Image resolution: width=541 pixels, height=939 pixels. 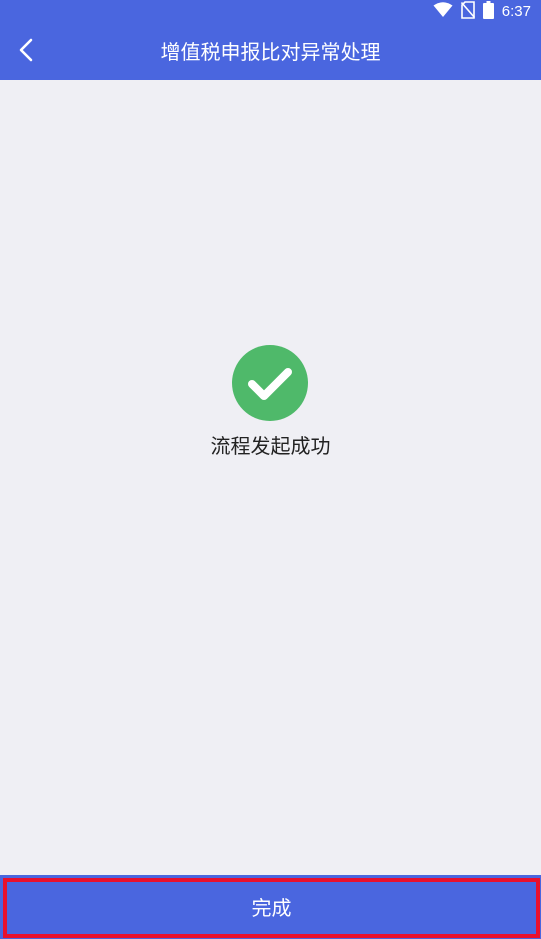 I want to click on status-bar: 6:37, so click(x=270, y=12).